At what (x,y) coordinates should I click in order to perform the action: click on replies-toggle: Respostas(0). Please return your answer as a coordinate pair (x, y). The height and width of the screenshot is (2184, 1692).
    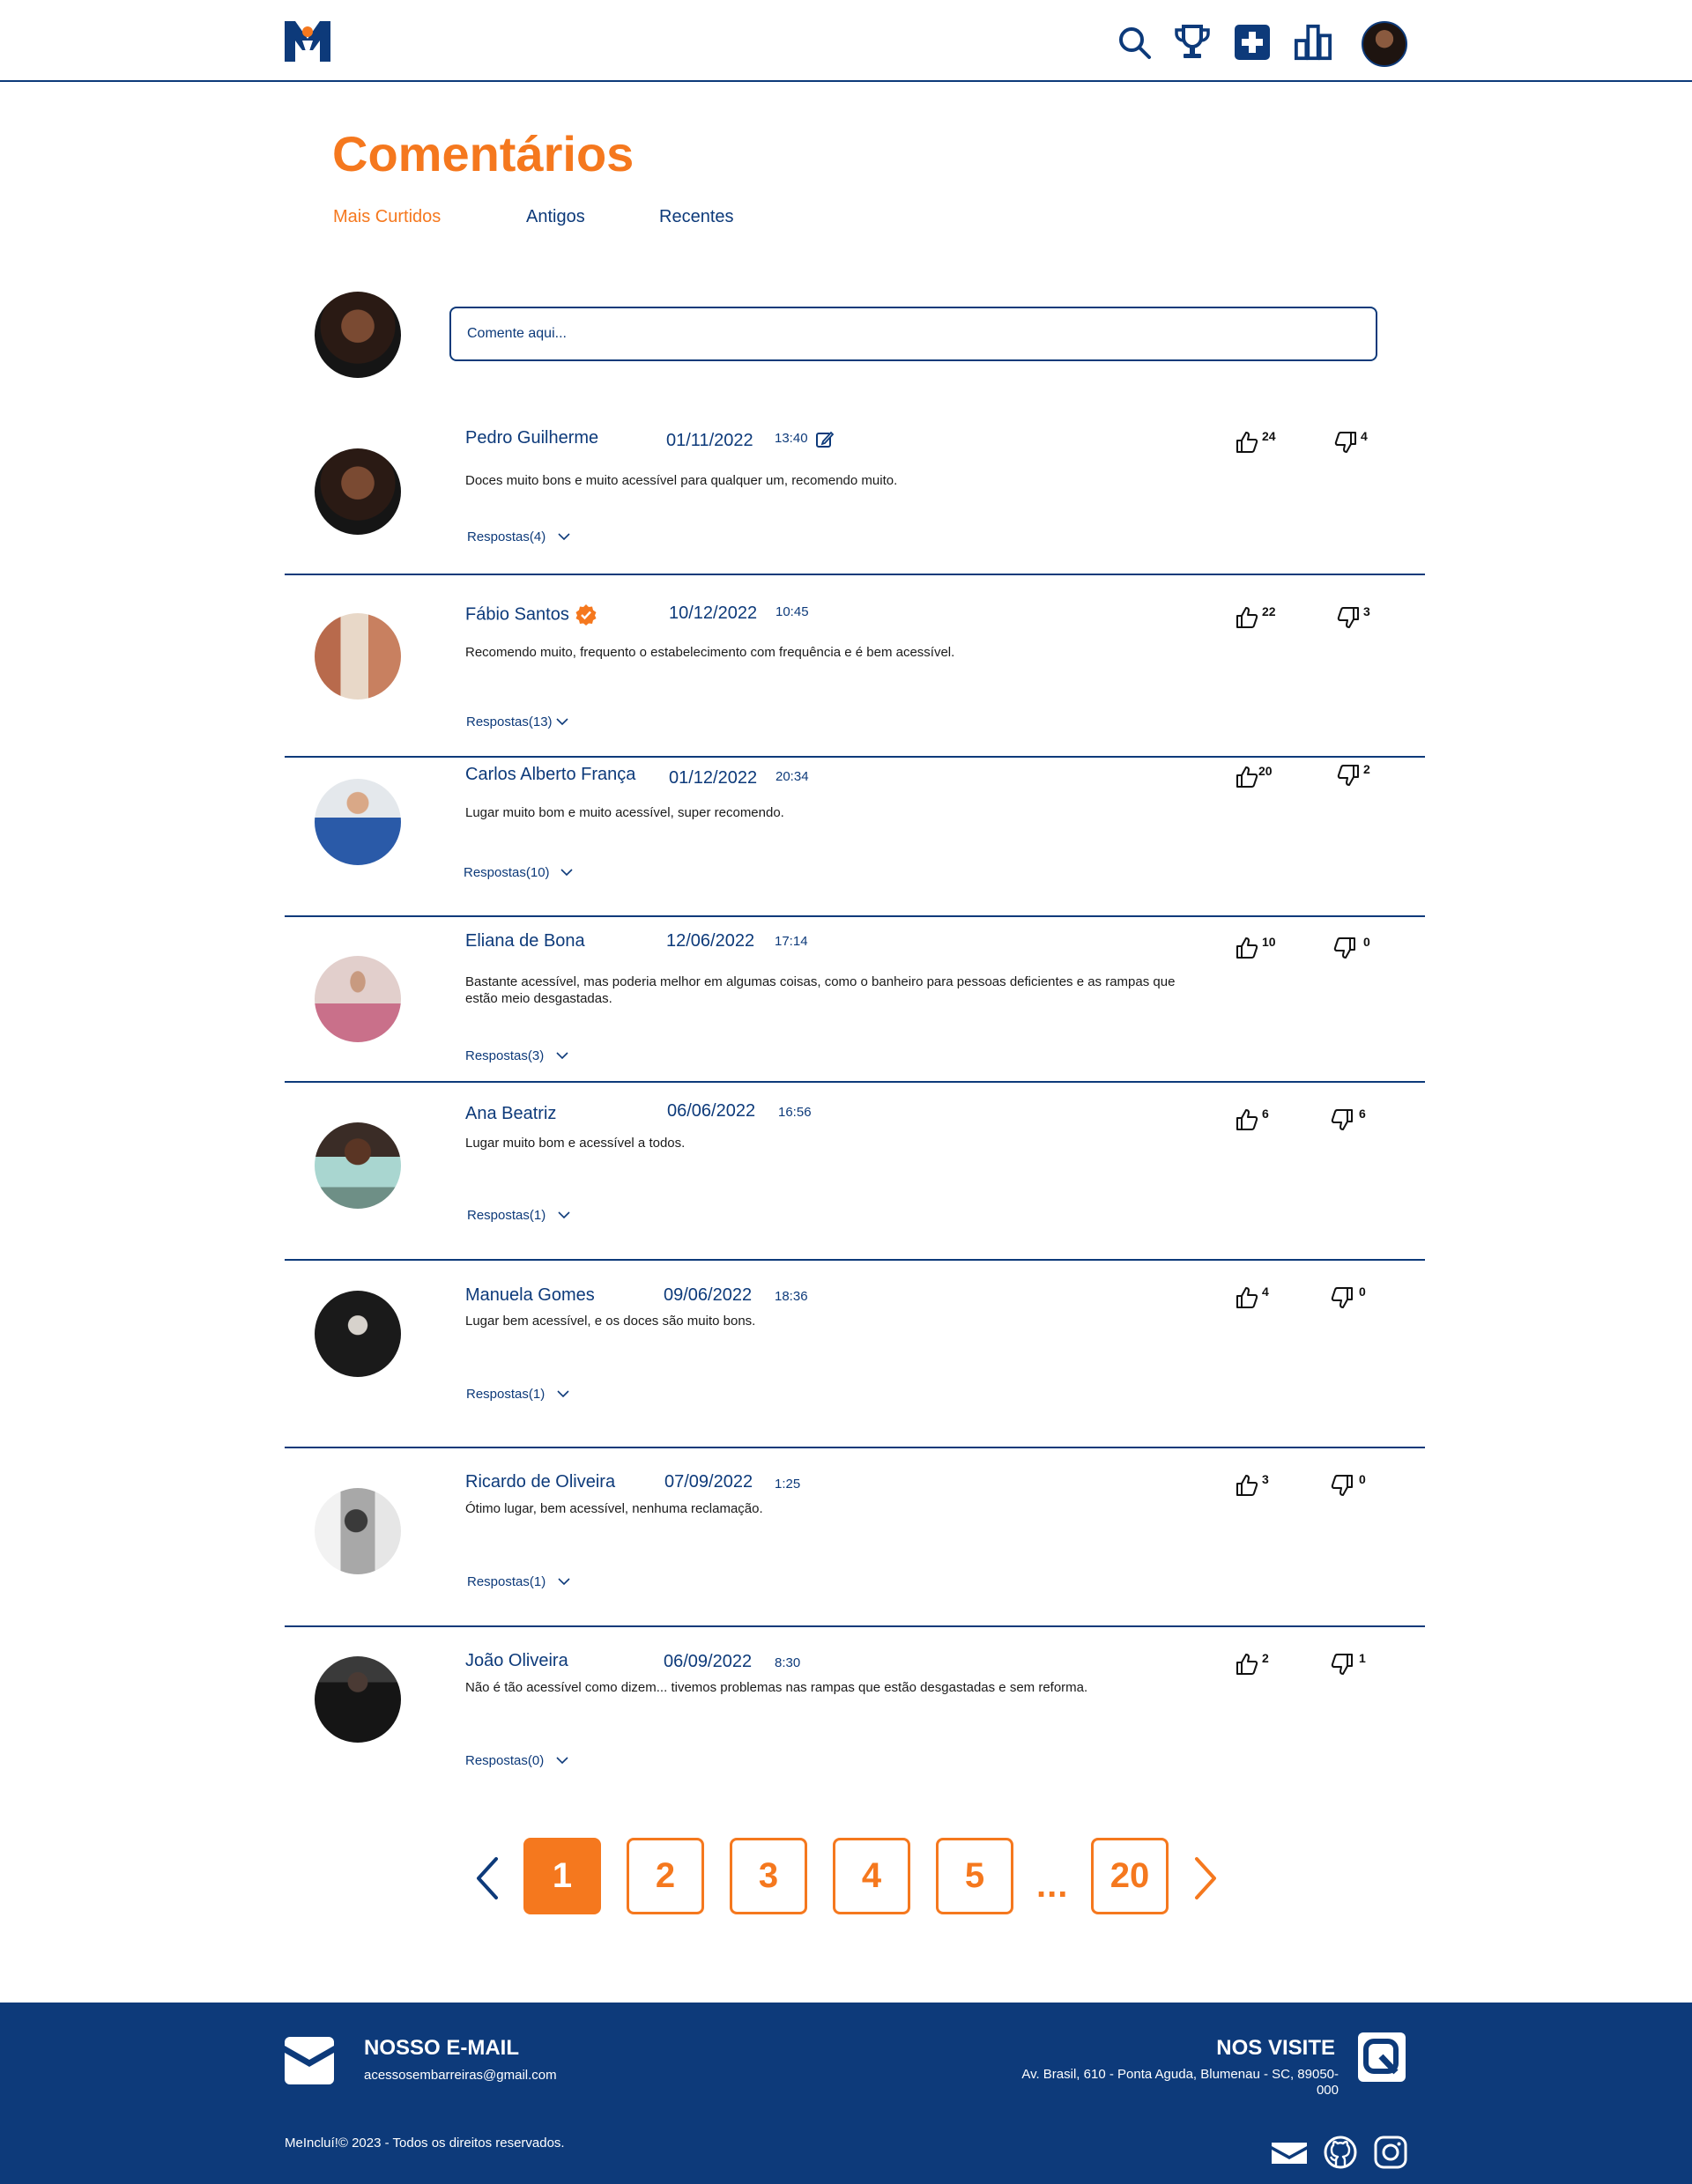
    Looking at the image, I should click on (517, 1760).